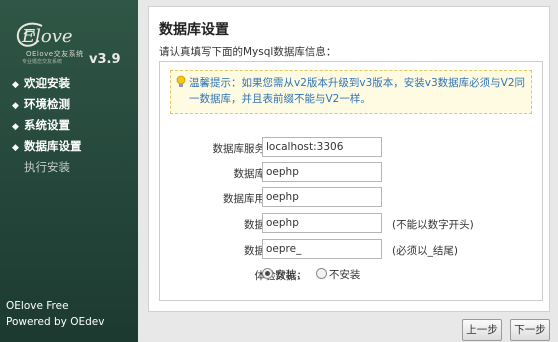  What do you see at coordinates (425, 251) in the screenshot?
I see `db-prefix-hint: (必须以_结尾)` at bounding box center [425, 251].